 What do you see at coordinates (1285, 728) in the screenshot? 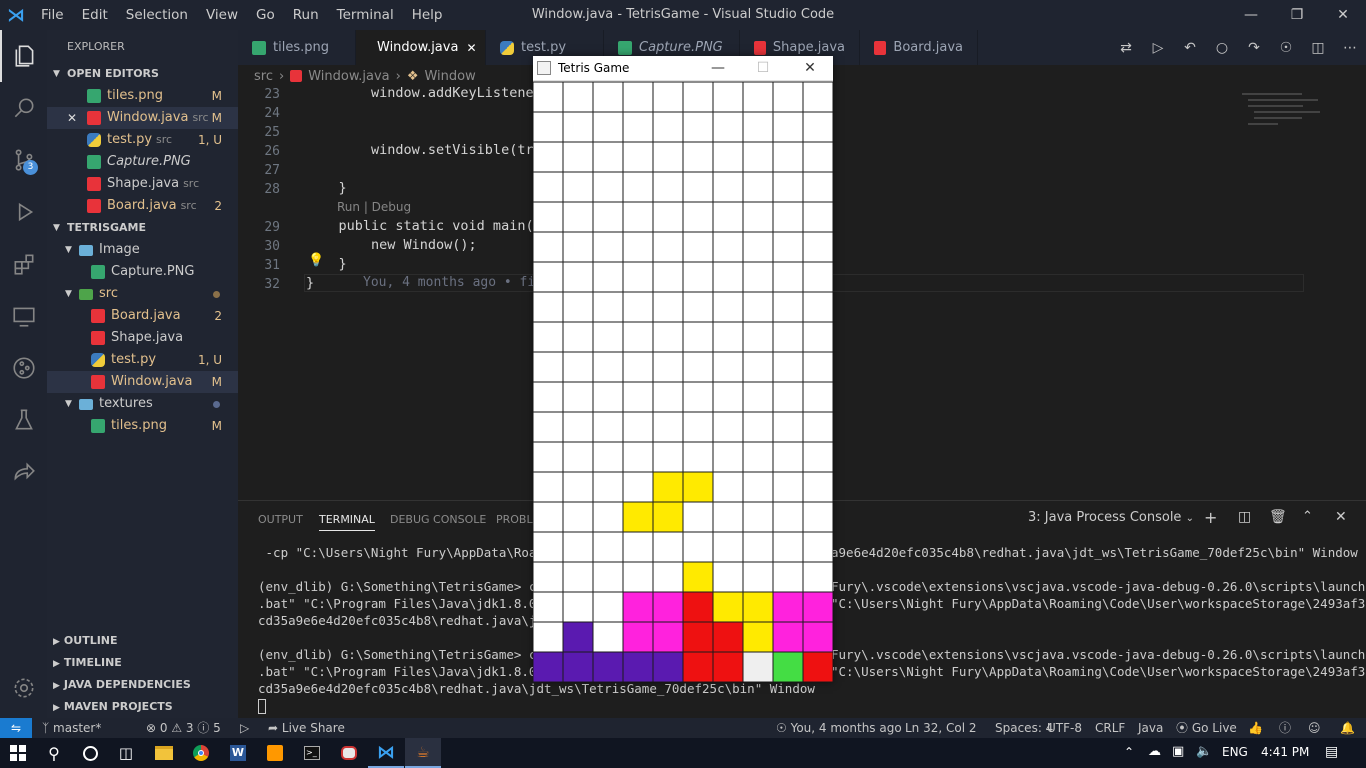
I see `info-icon: ⓘ` at bounding box center [1285, 728].